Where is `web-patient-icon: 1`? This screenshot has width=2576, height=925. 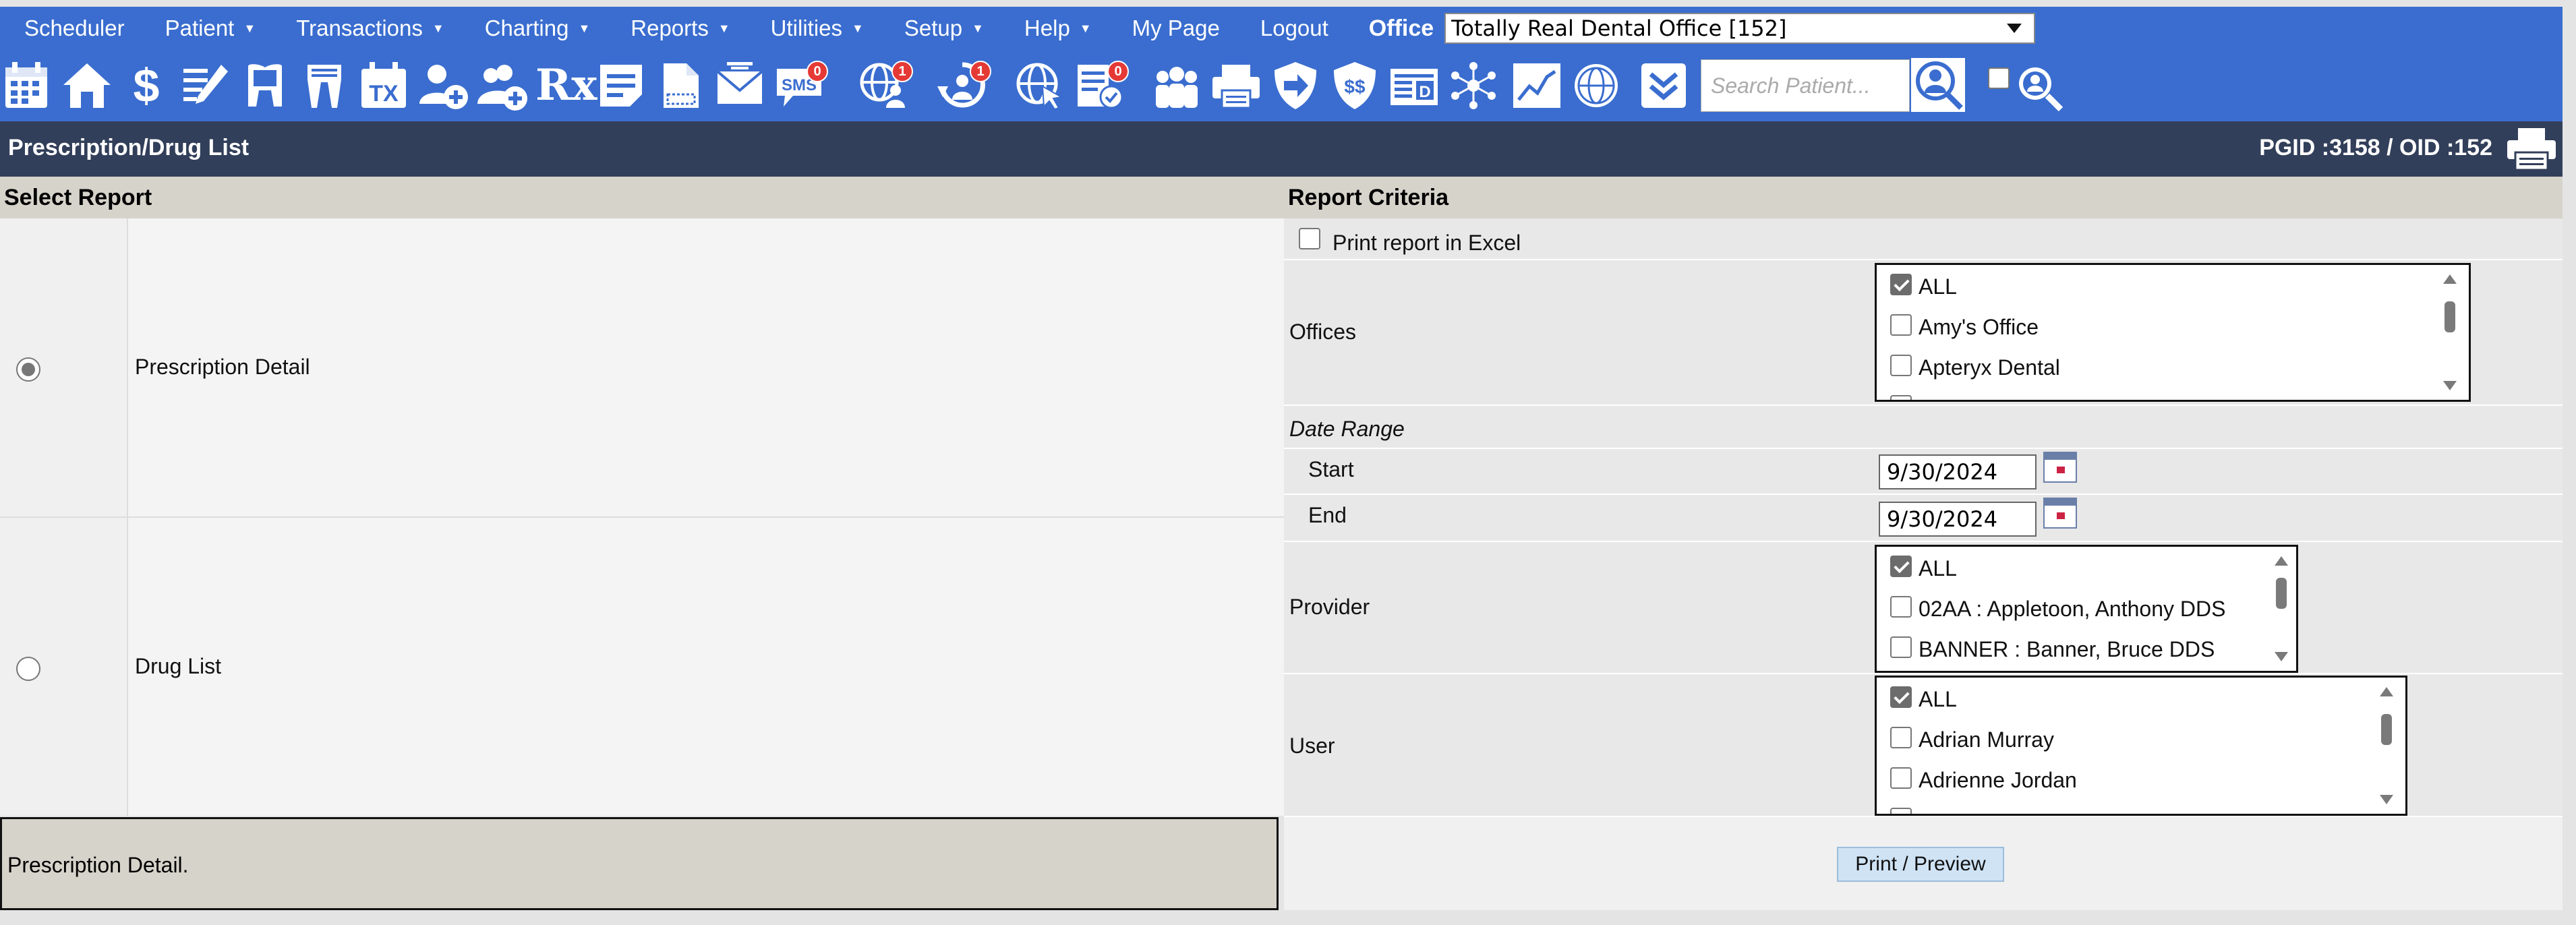 web-patient-icon: 1 is located at coordinates (885, 85).